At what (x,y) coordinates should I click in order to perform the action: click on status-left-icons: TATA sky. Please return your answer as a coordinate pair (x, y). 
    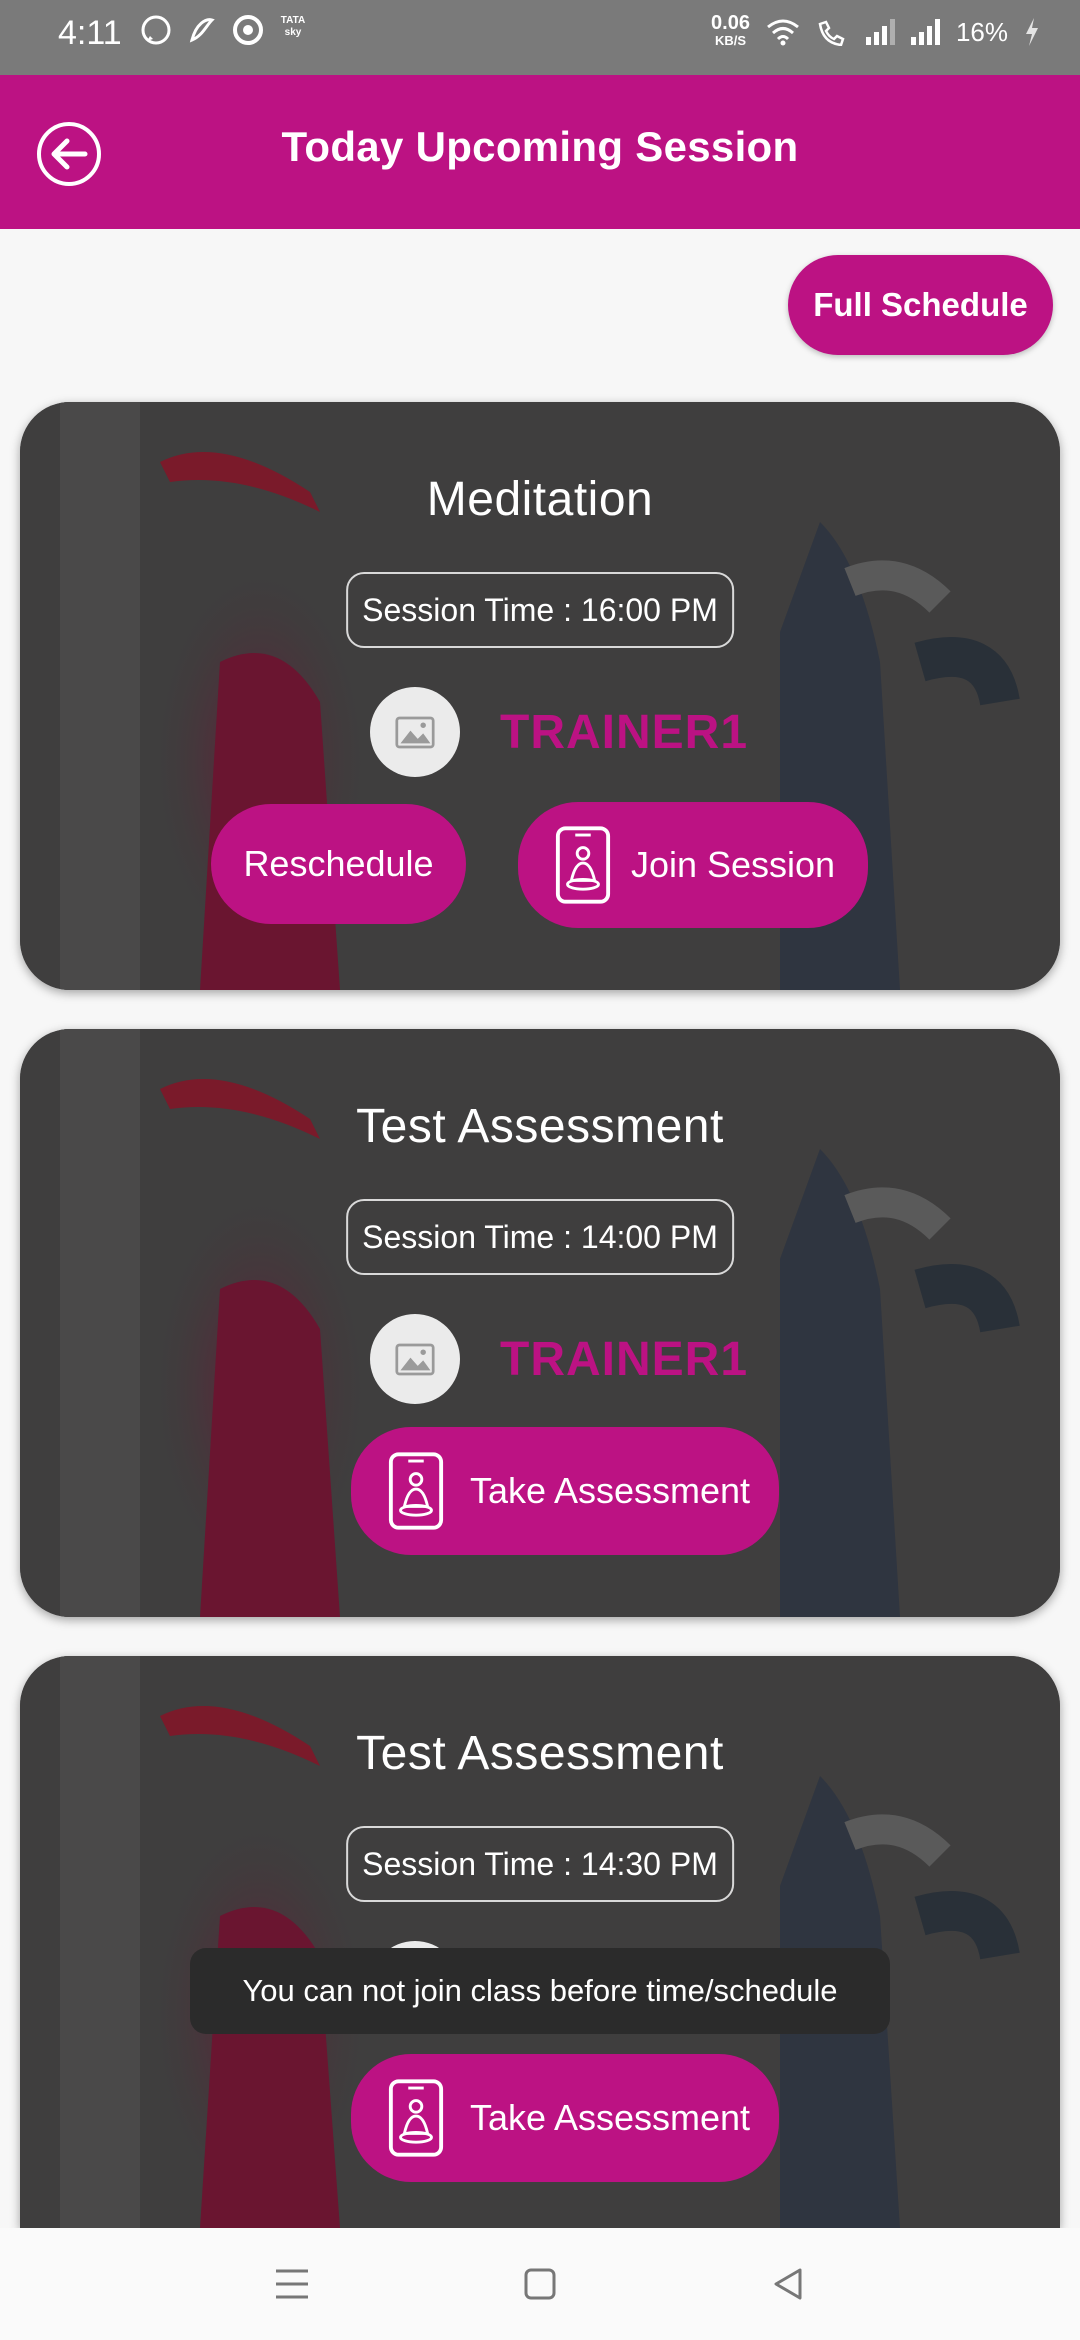
    Looking at the image, I should click on (224, 30).